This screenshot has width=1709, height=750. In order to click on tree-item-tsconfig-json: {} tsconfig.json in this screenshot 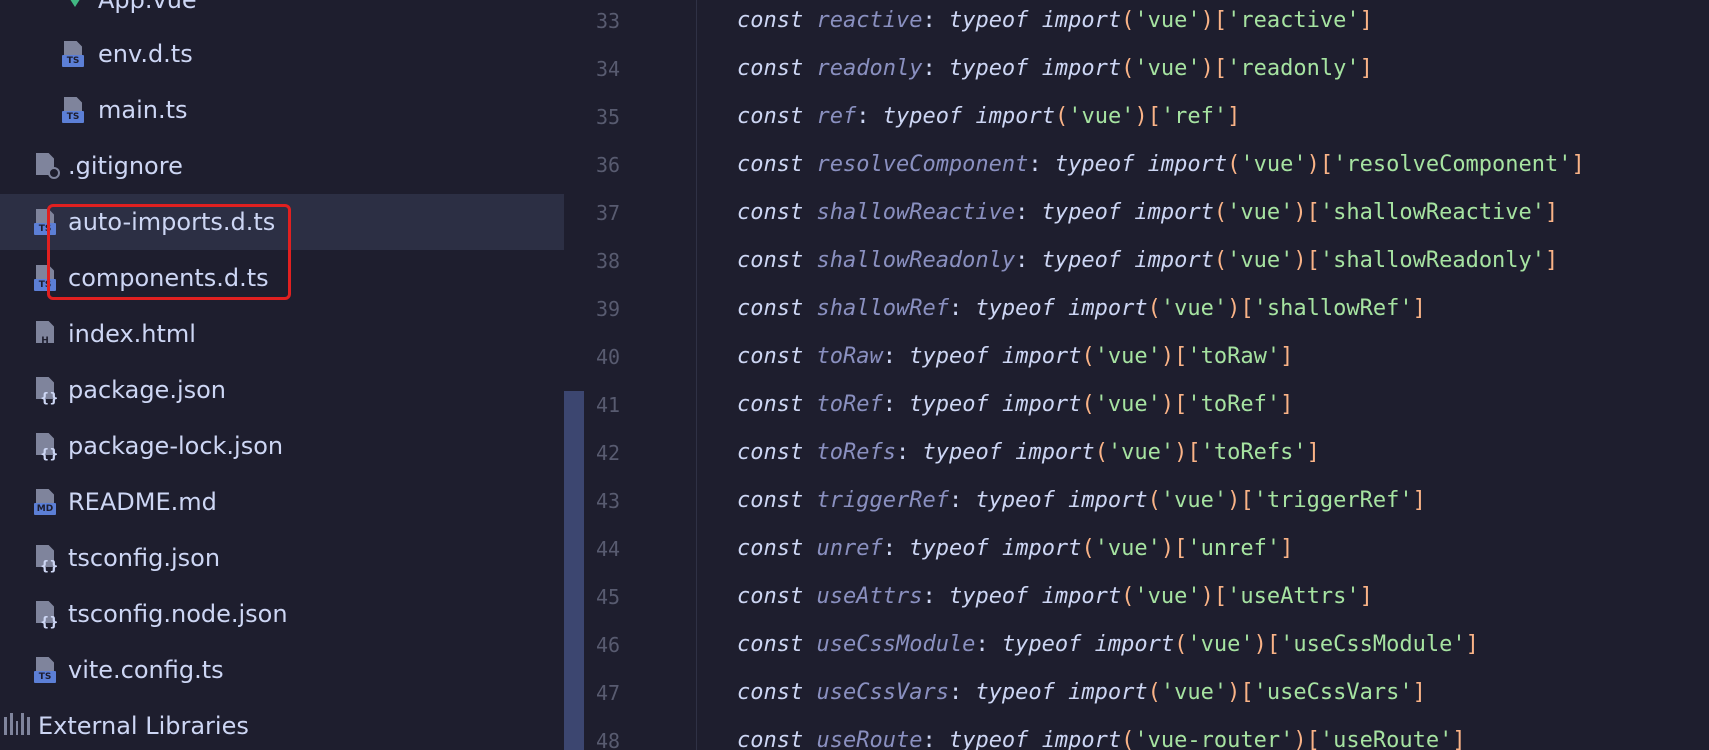, I will do `click(282, 558)`.